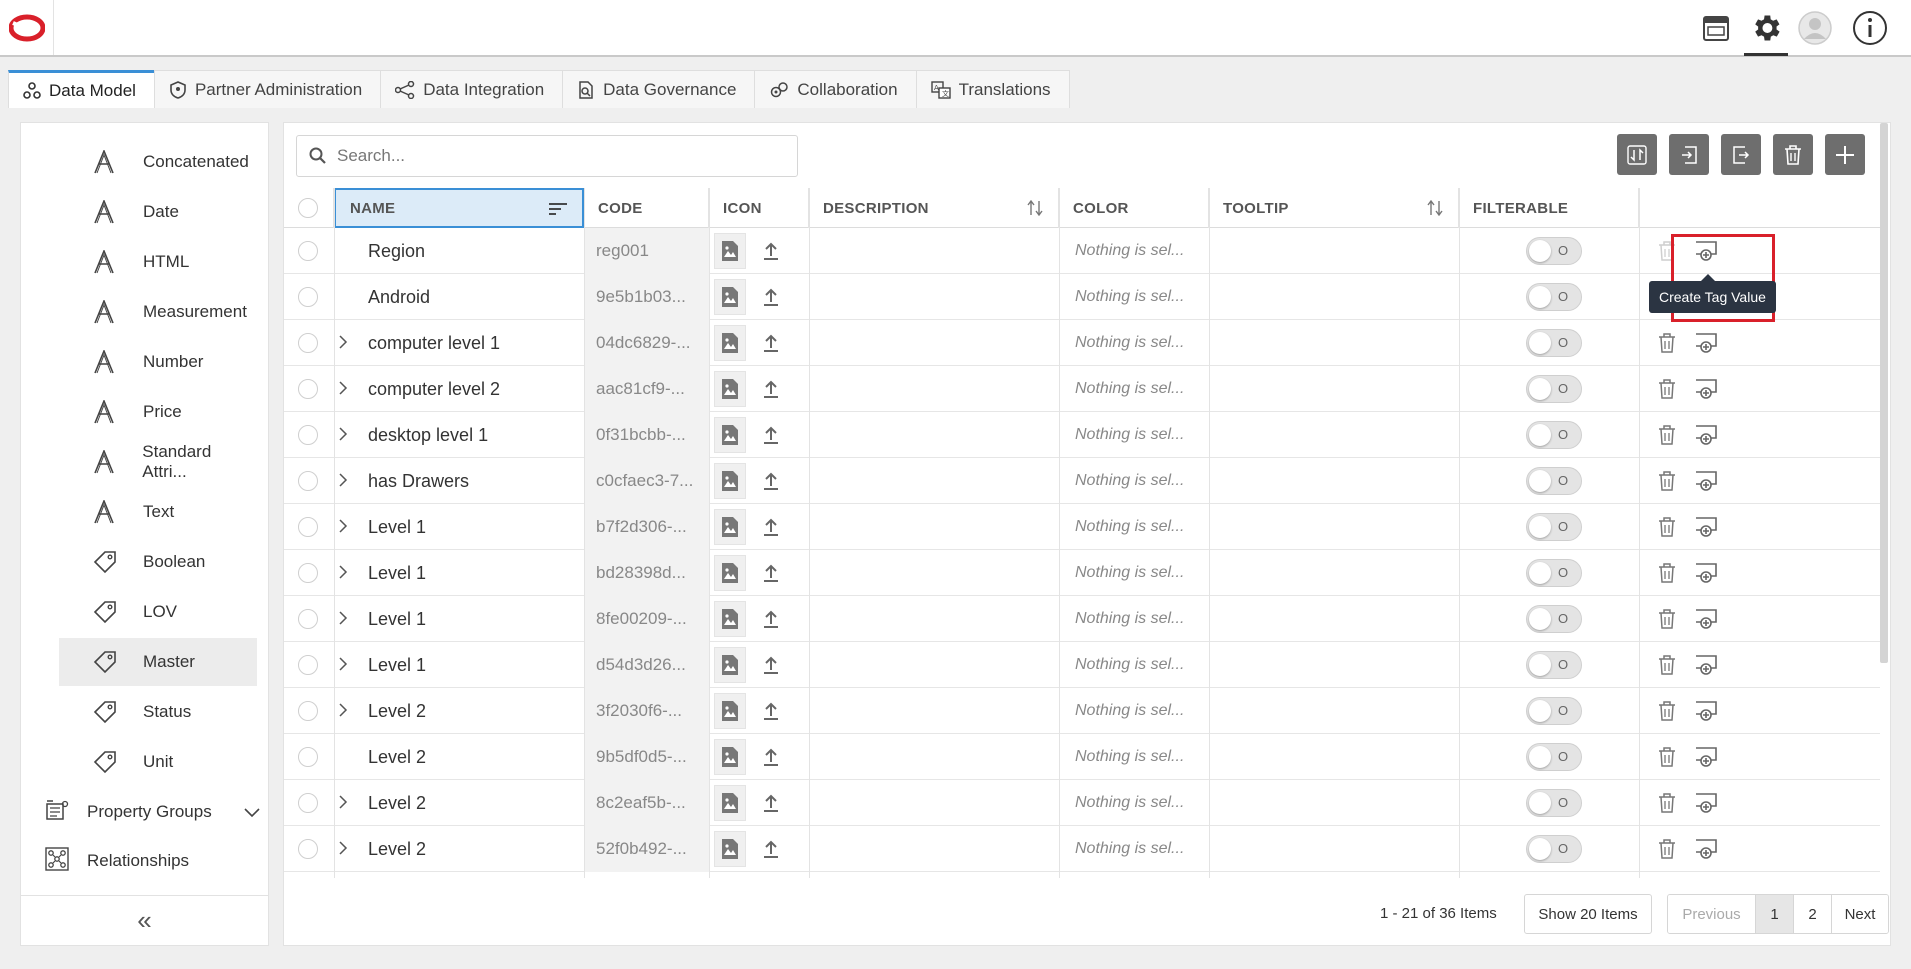 This screenshot has width=1911, height=969. I want to click on app-logo, so click(27, 27).